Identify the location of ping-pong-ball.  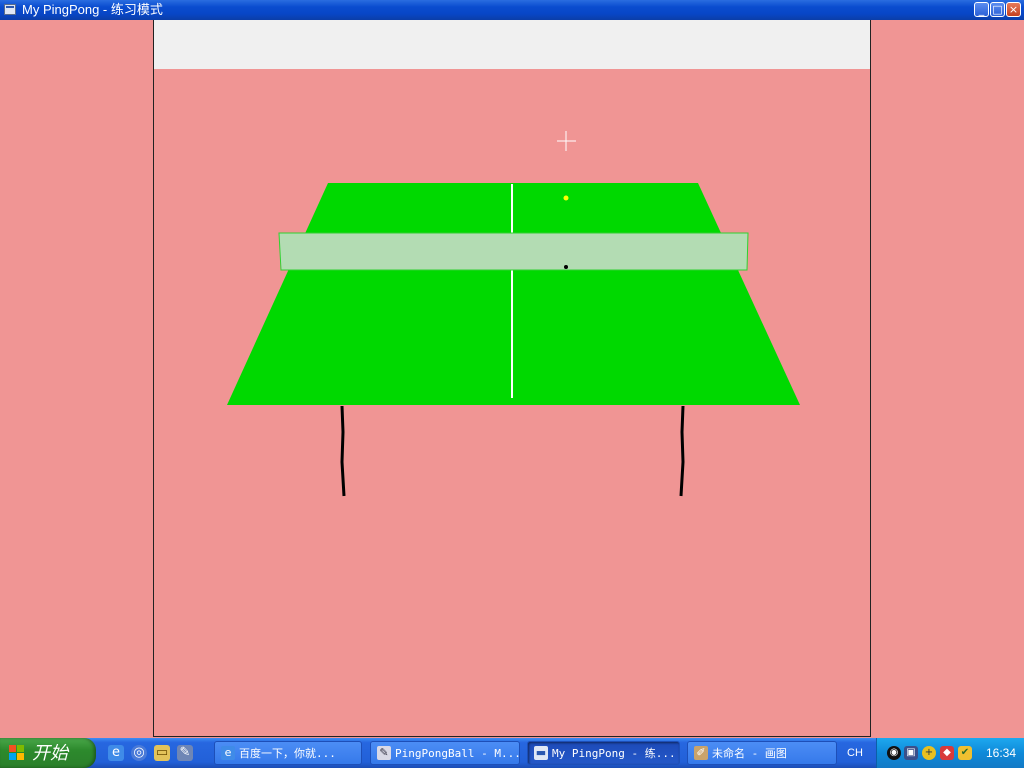
(566, 198).